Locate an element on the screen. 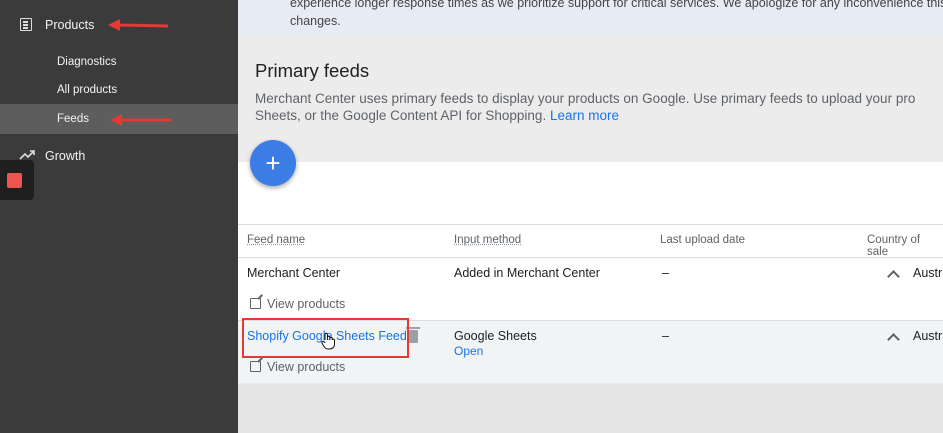  feed-name-merchant-center: Merchant Center is located at coordinates (294, 273).